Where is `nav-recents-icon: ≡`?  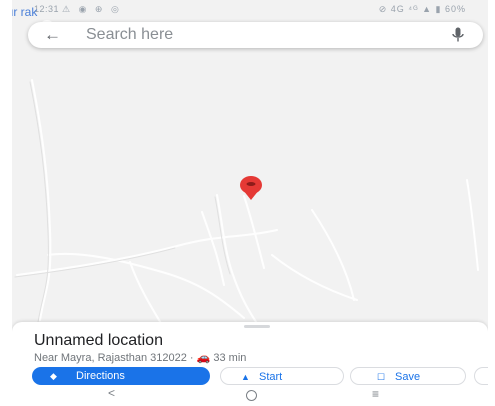
nav-recents-icon: ≡ is located at coordinates (375, 394).